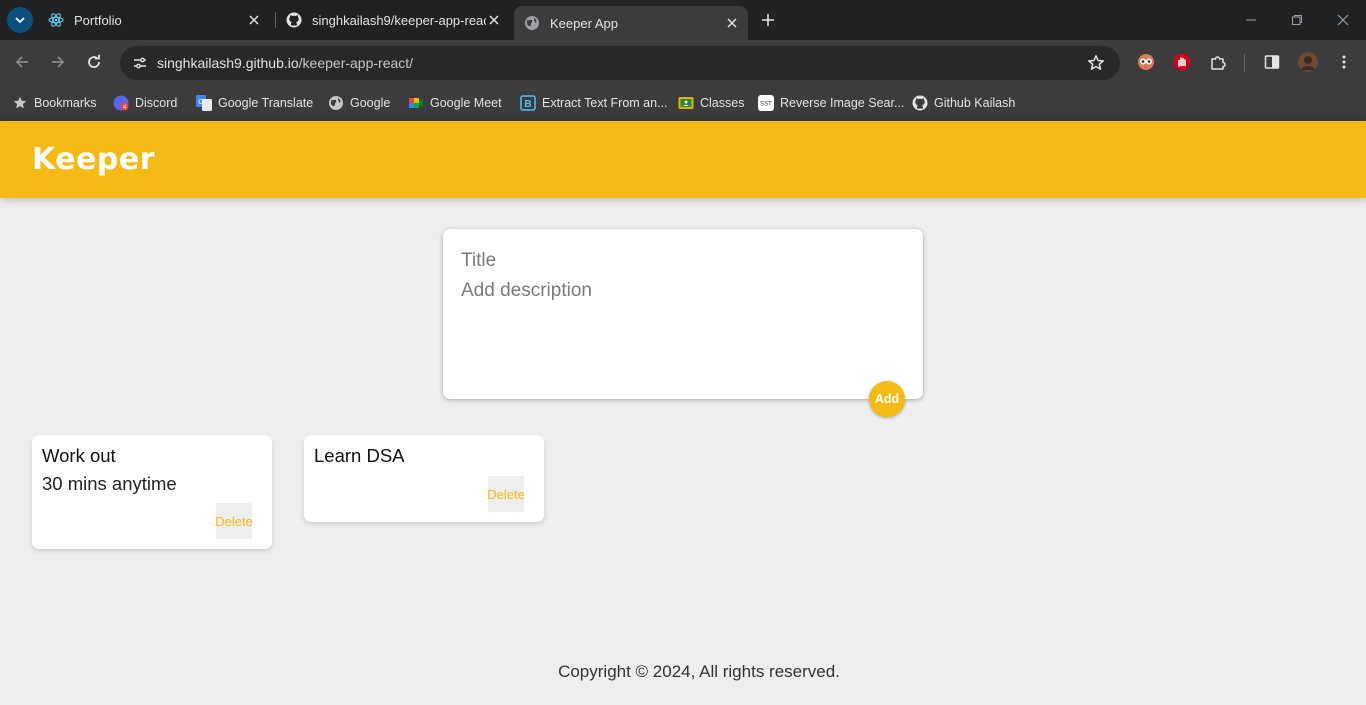  I want to click on arrow-left-icon, so click(21, 62).